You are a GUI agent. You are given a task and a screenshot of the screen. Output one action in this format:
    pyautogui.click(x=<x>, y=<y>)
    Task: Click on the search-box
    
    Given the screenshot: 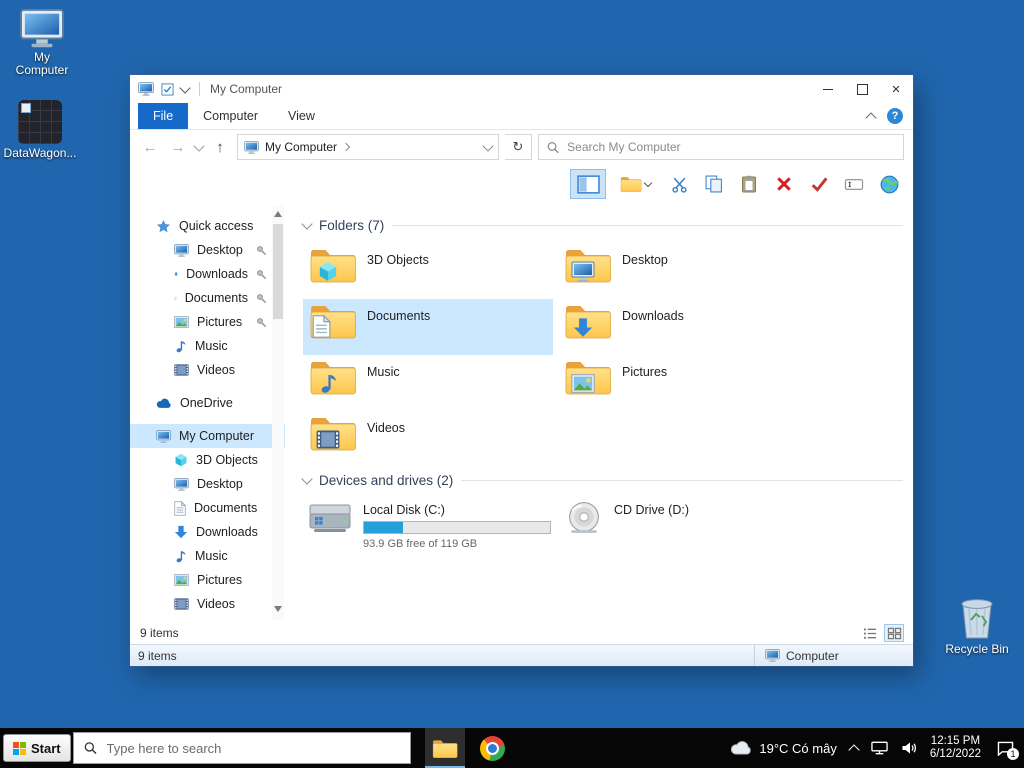 What is the action you would take?
    pyautogui.click(x=721, y=147)
    